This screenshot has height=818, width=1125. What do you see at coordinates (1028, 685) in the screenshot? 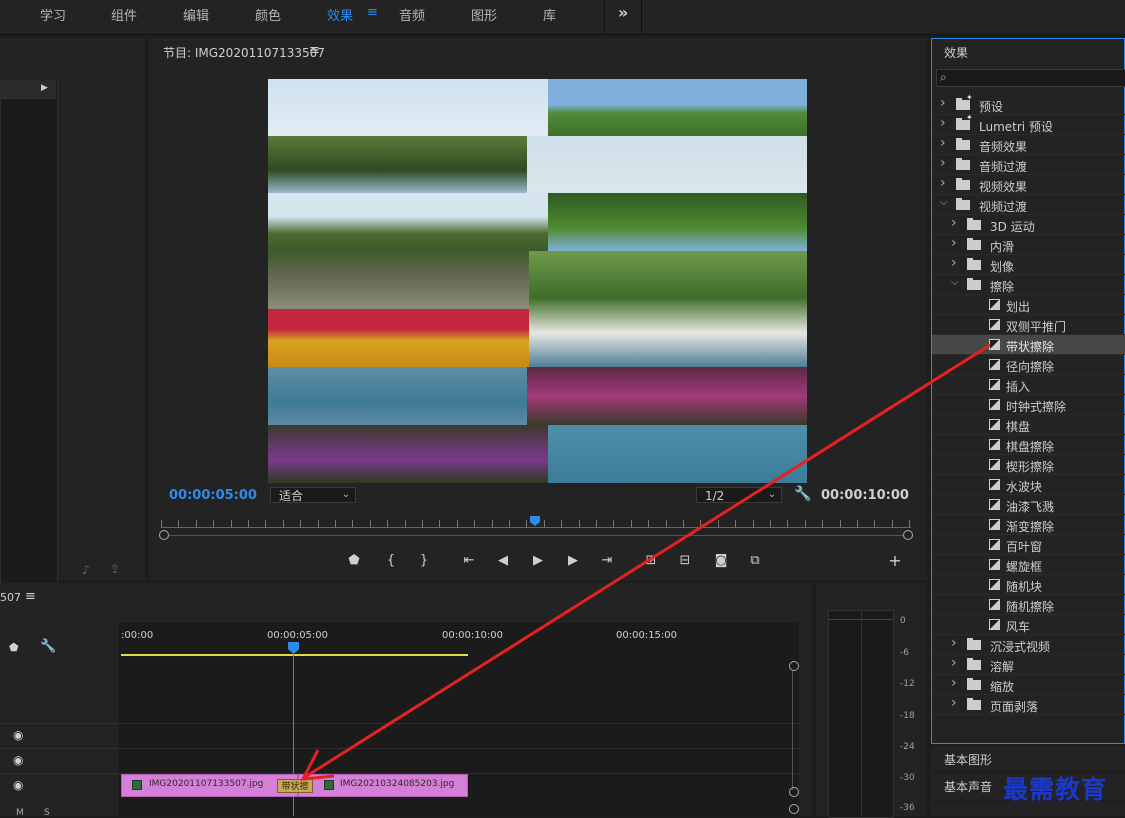
I see `effects-tree-item: › 缩放` at bounding box center [1028, 685].